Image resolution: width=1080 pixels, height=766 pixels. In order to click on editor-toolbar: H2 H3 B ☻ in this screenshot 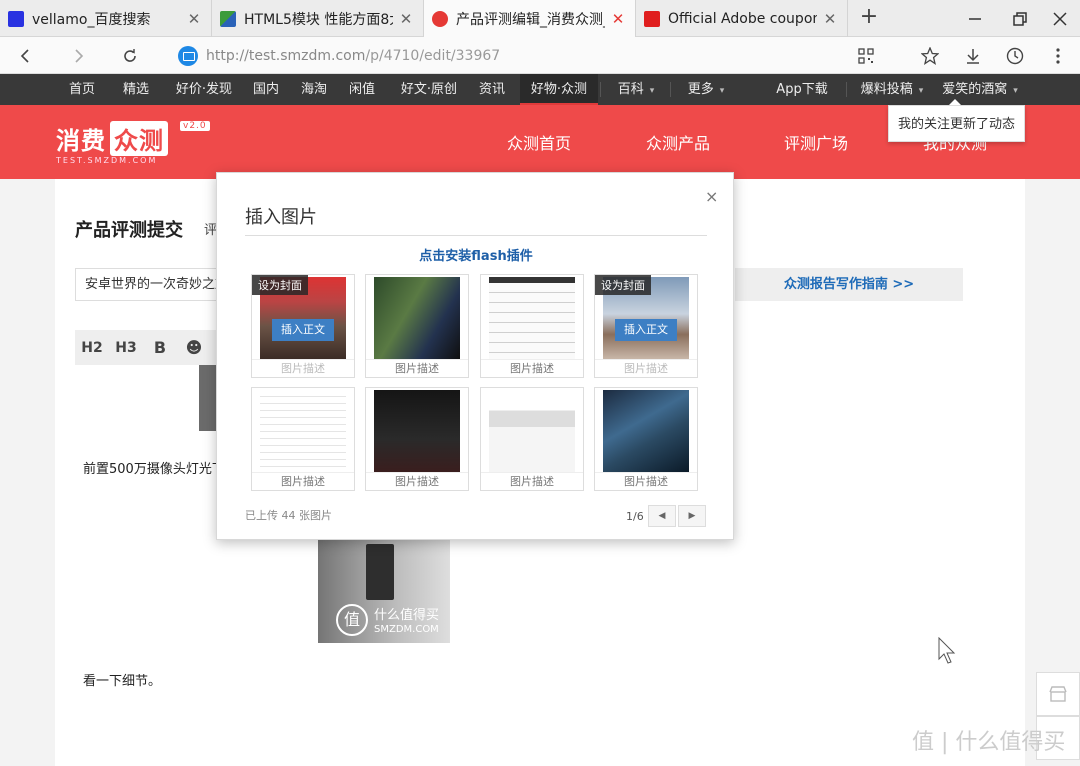, I will do `click(150, 347)`.